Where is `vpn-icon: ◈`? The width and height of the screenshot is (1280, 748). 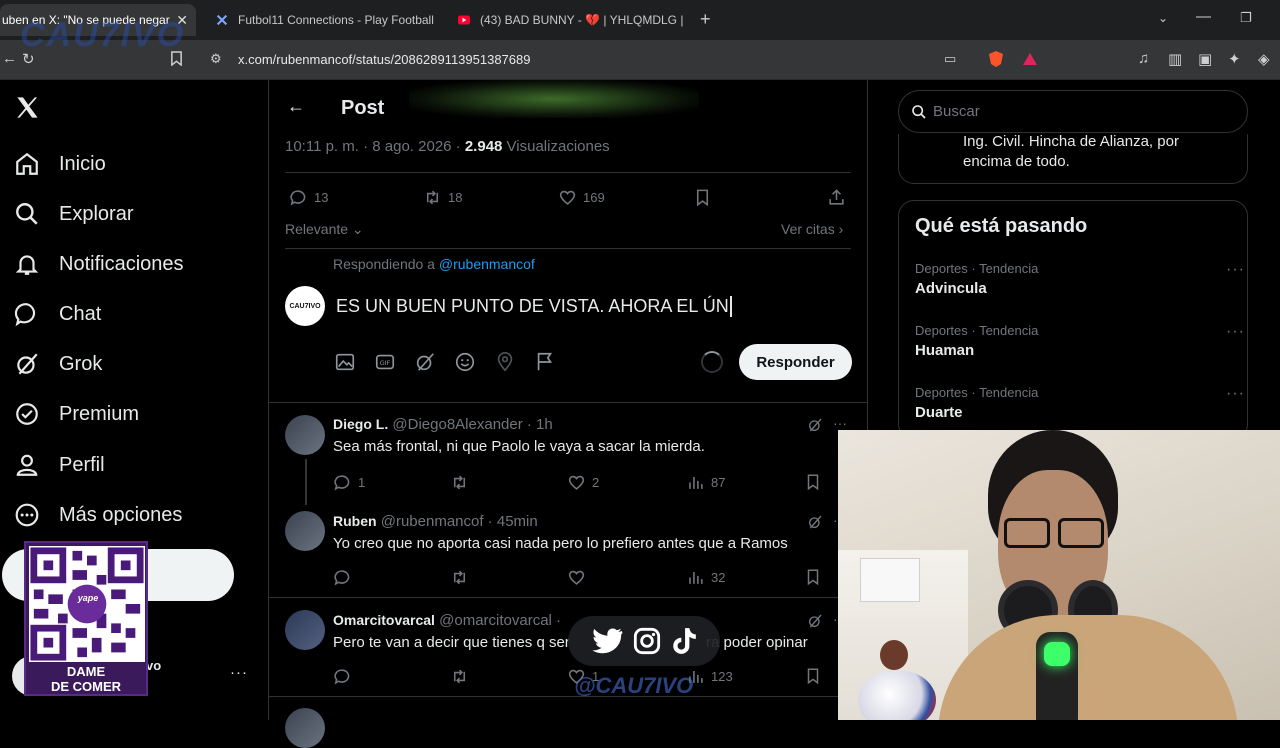
vpn-icon: ◈ is located at coordinates (1264, 59).